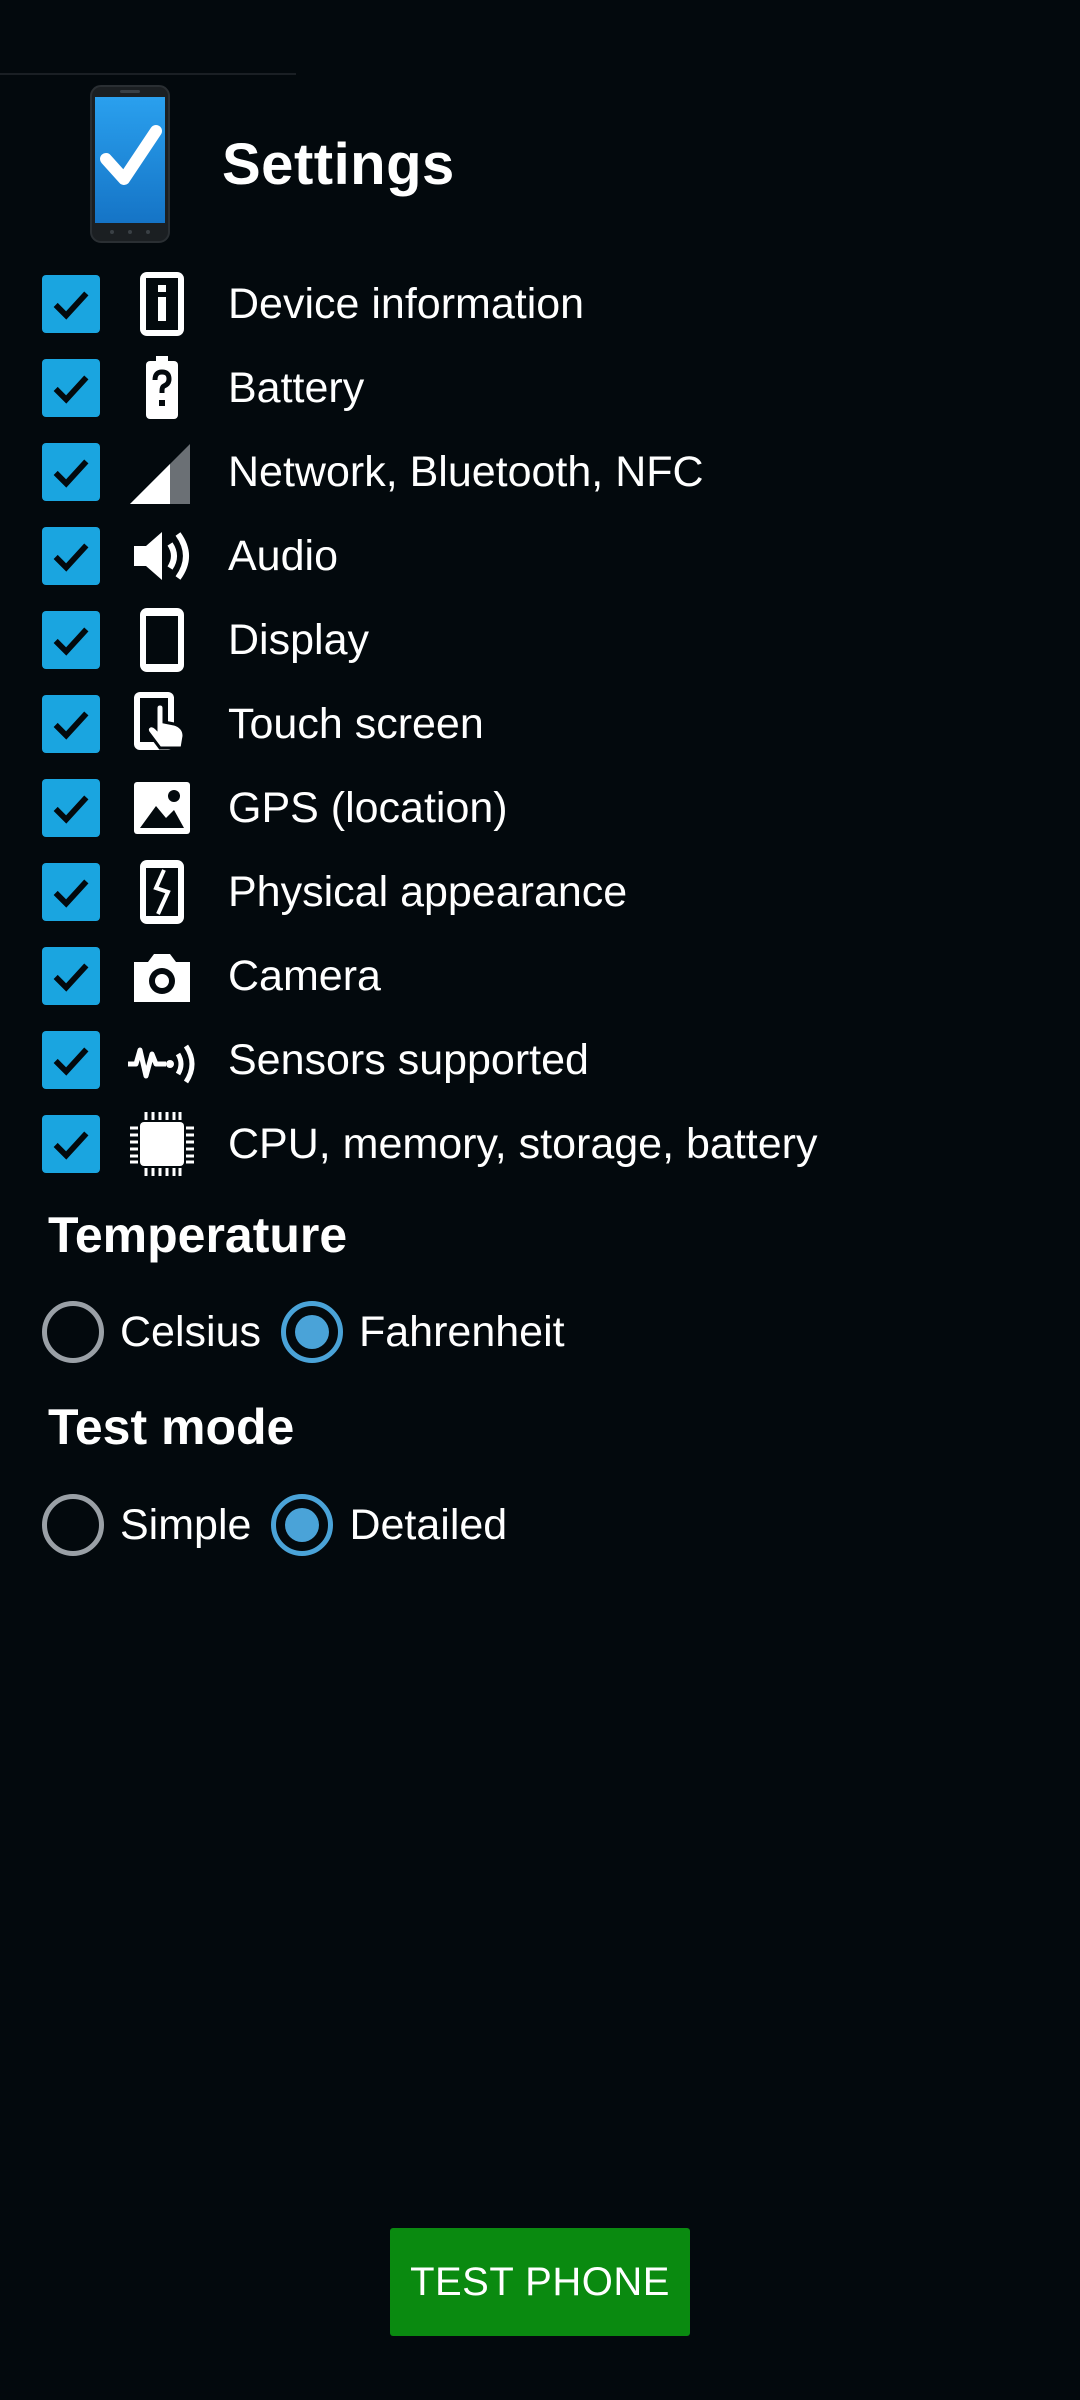 The width and height of the screenshot is (1080, 2400). I want to click on test-item-label: CPU, memory, storage, battery, so click(523, 1143).